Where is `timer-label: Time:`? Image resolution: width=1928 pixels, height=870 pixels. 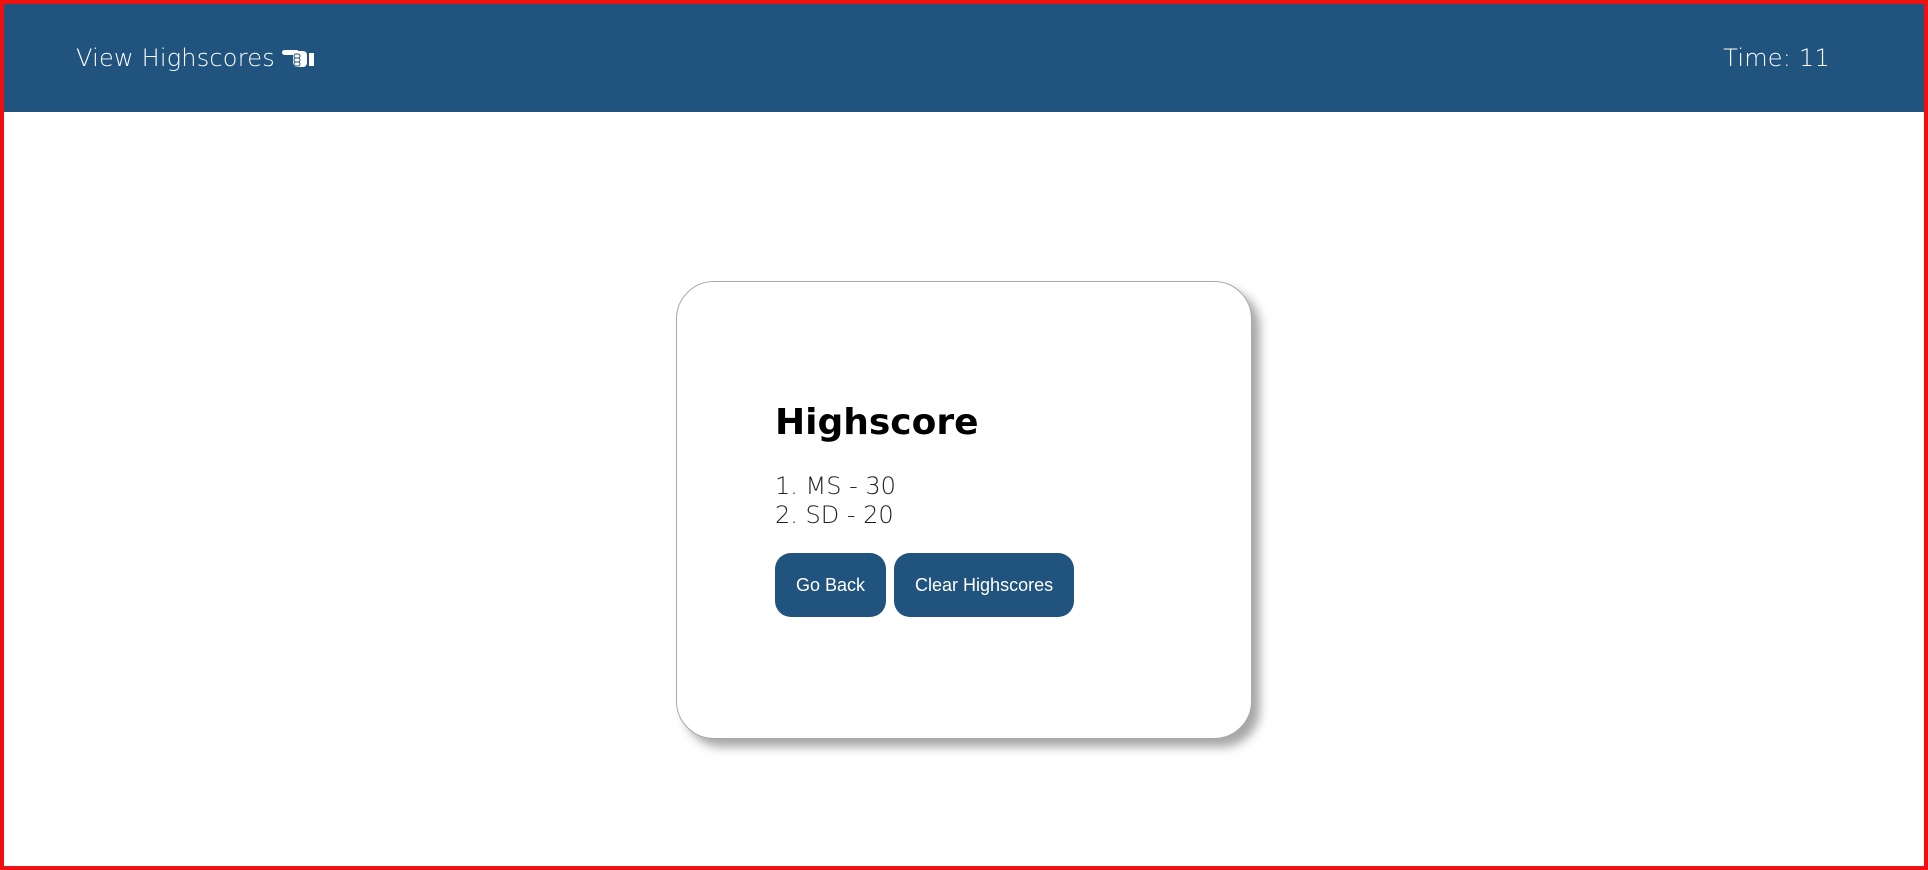 timer-label: Time: is located at coordinates (1757, 58).